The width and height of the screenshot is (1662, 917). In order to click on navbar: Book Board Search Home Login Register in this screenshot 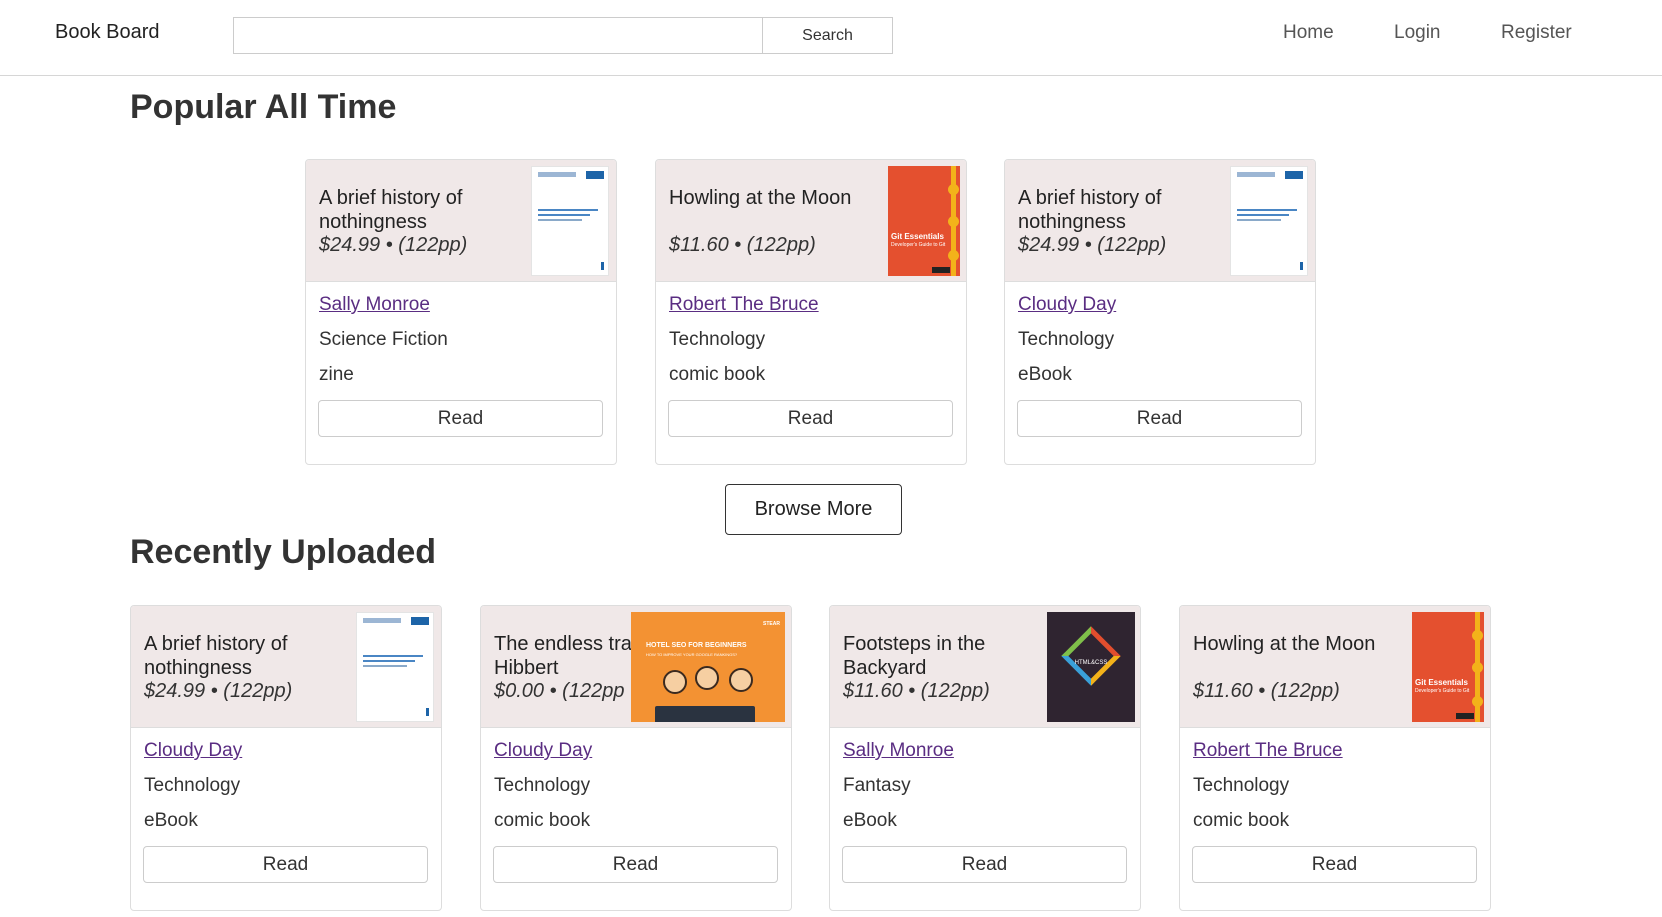, I will do `click(831, 38)`.